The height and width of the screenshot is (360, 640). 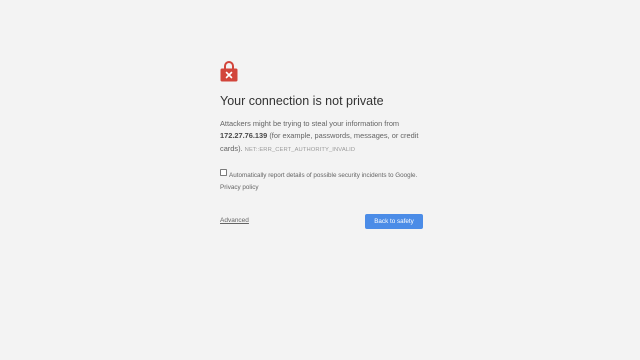 What do you see at coordinates (302, 101) in the screenshot?
I see `page-title: Your connection is not private` at bounding box center [302, 101].